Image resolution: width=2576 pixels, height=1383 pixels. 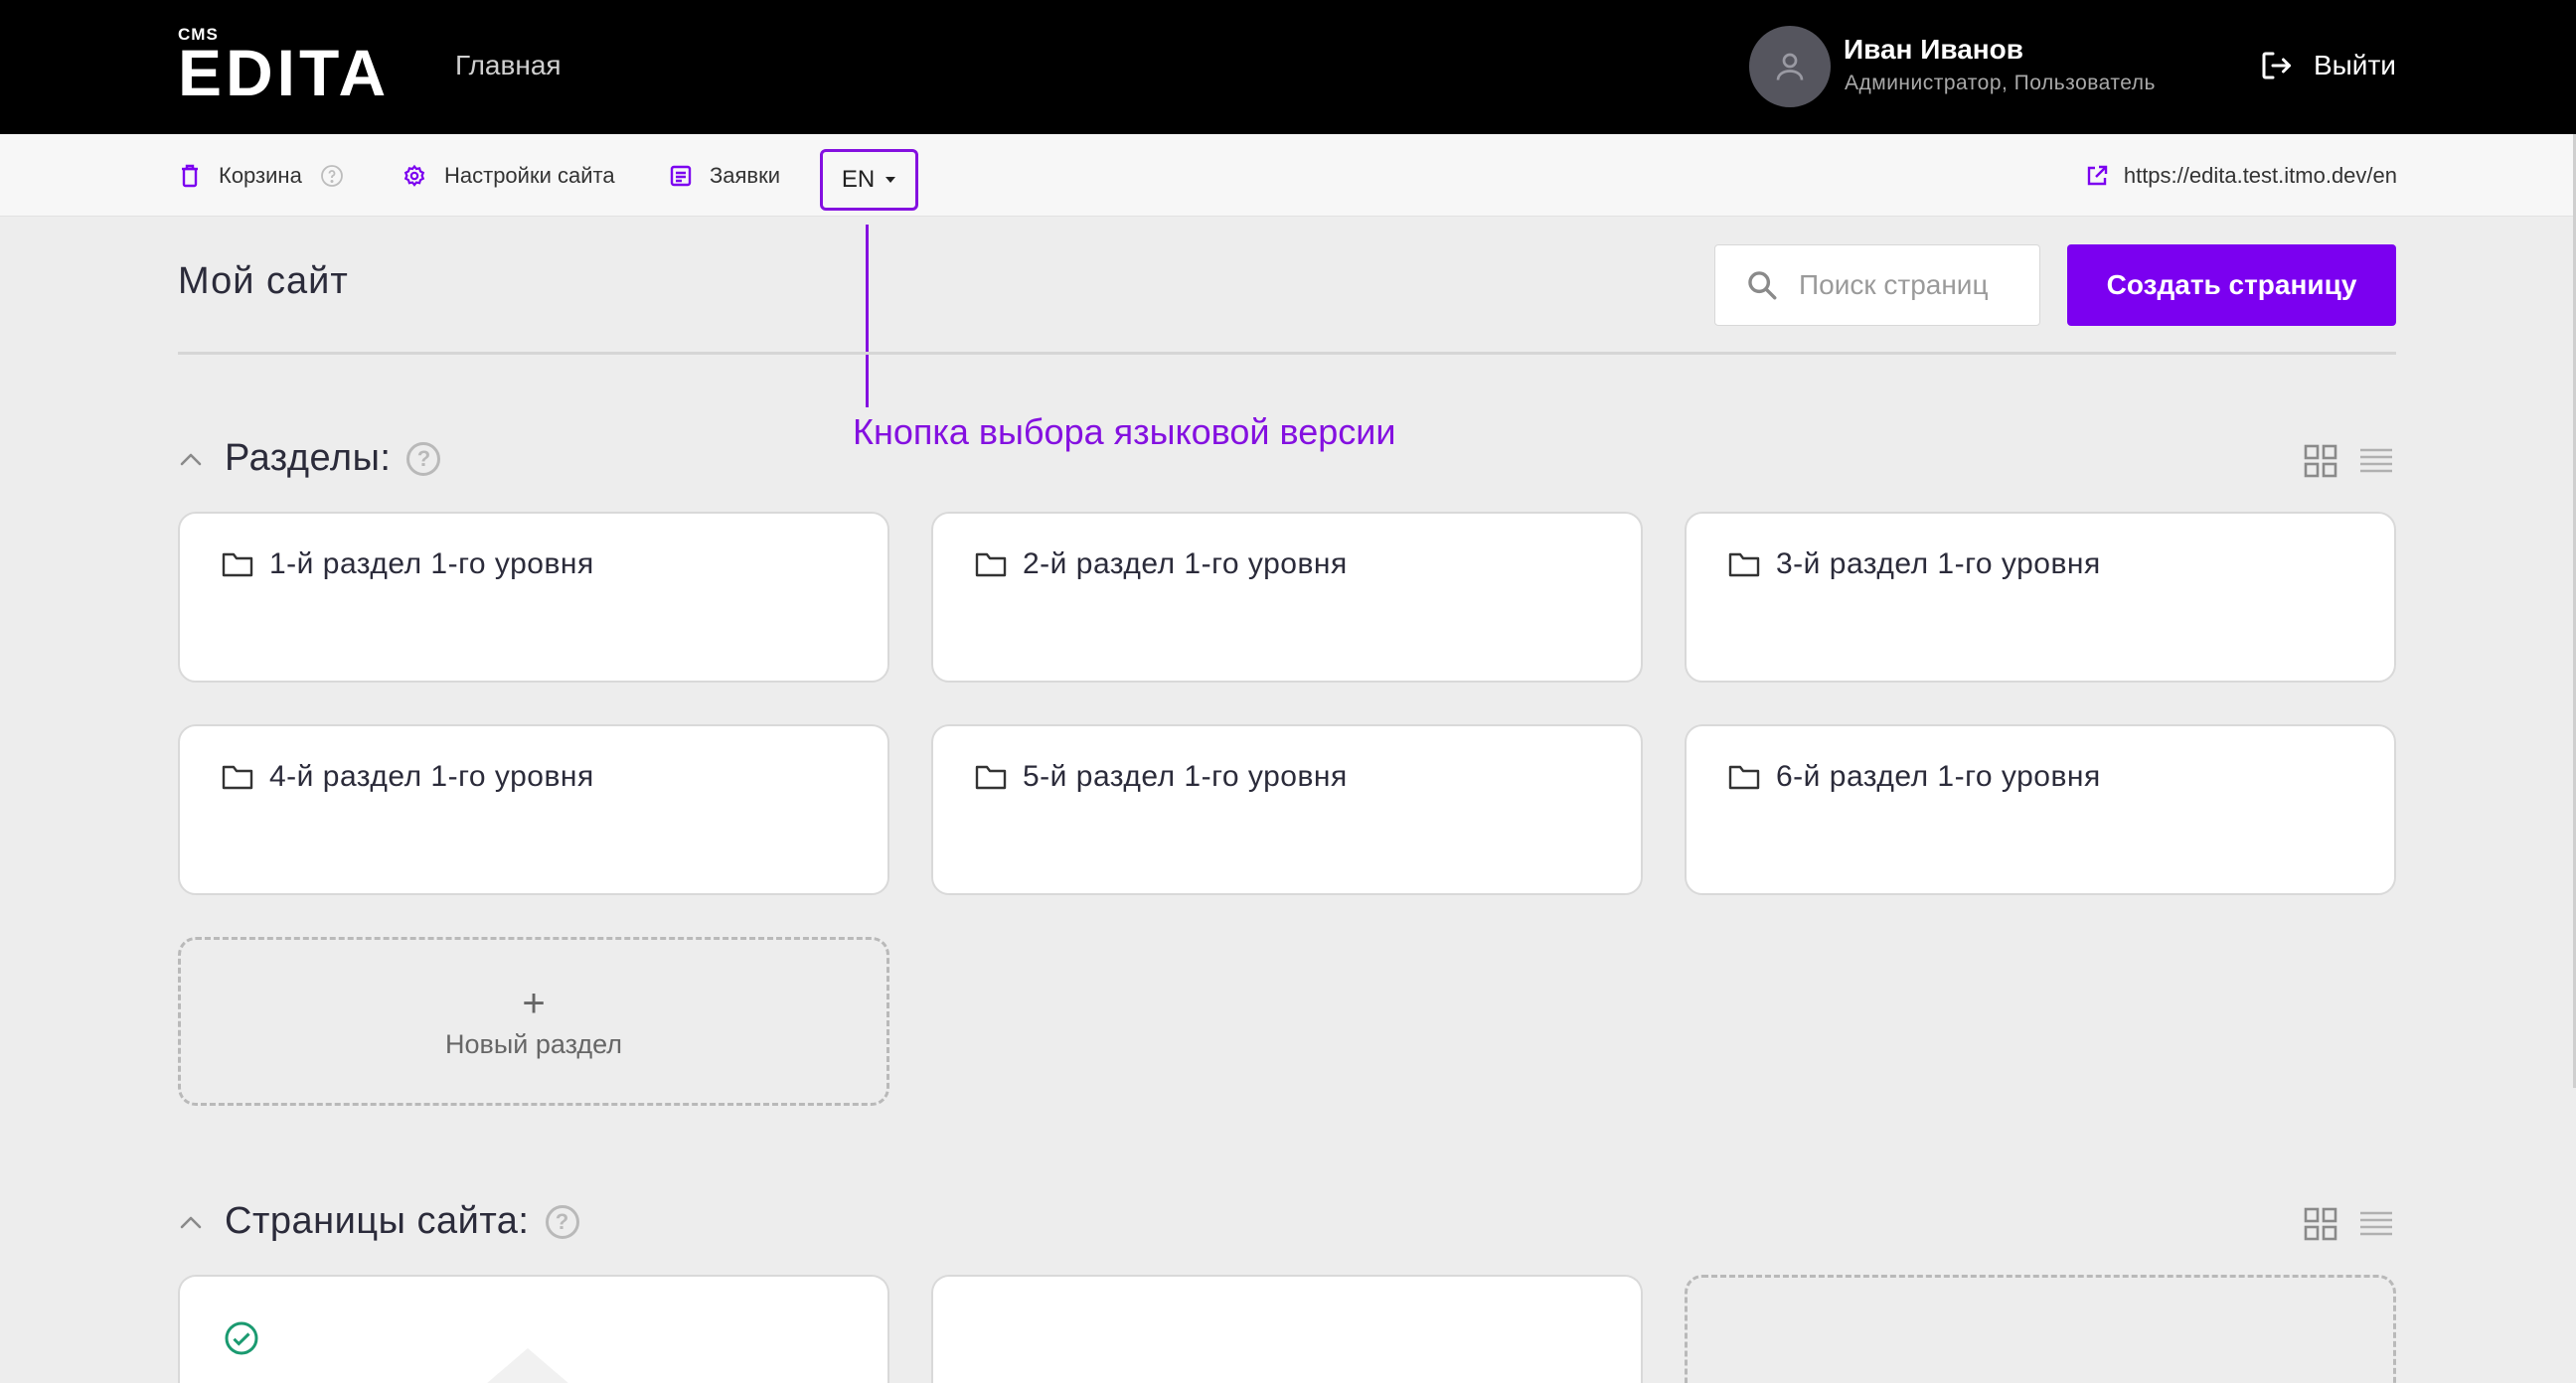 I want to click on language-current: EN, so click(x=858, y=180).